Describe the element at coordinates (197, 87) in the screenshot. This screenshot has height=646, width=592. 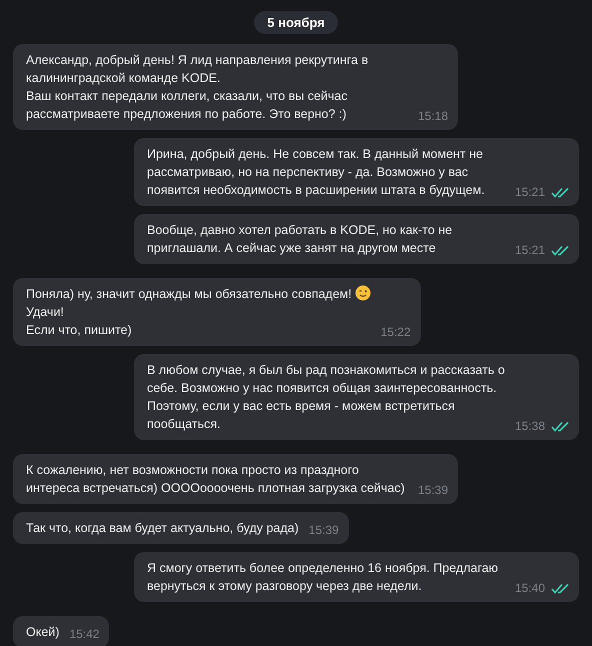
I see `message-text: Александр, добрый день! Я лид направления рекрутинга в калининградской команде KODE. Ваш контакт передали коллеги, сказали, что вы сейчас рассматриваете предложения по работе. Это верно? :)` at that location.